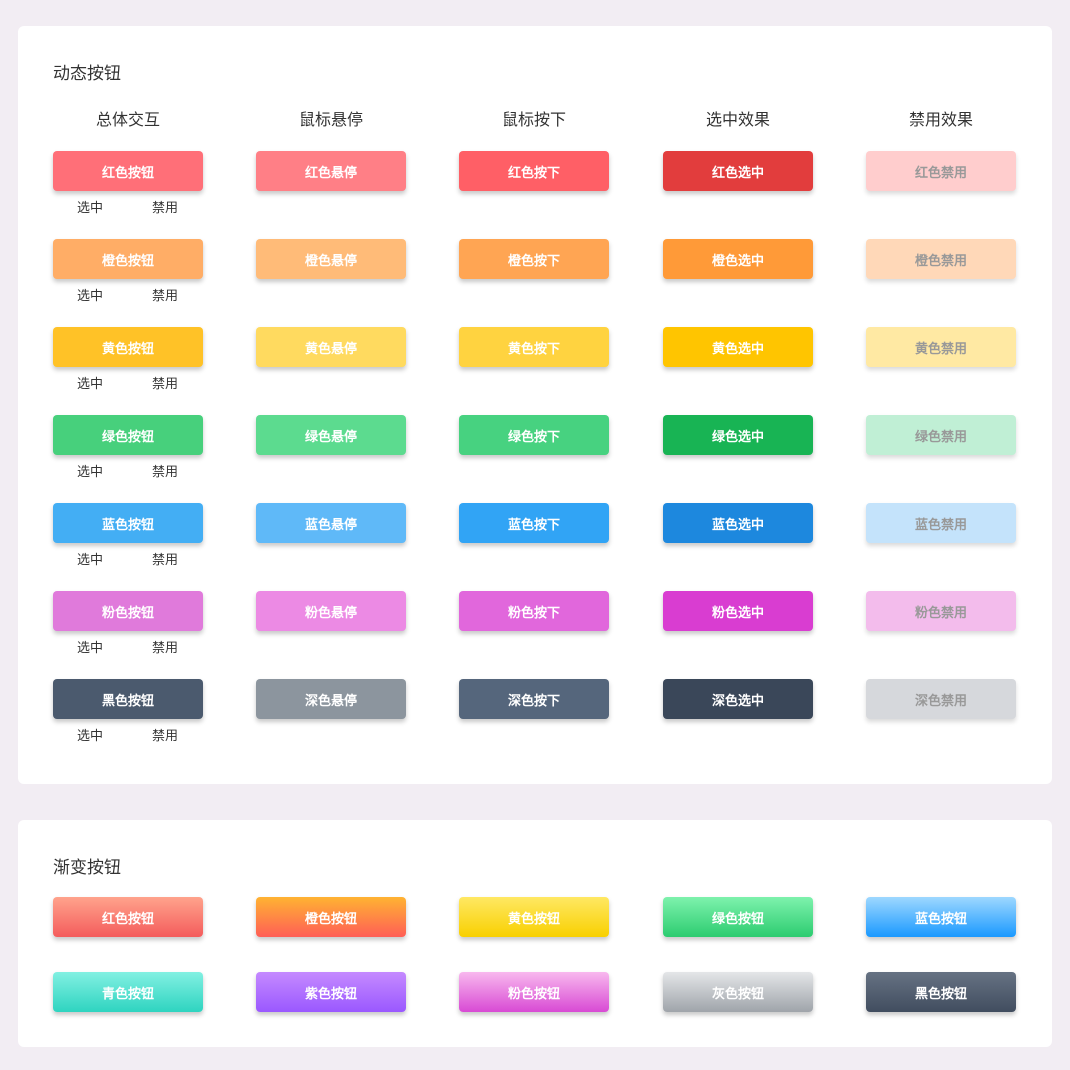 The image size is (1070, 1070). What do you see at coordinates (331, 917) in the screenshot?
I see `gradient-button: 橙色按钮` at bounding box center [331, 917].